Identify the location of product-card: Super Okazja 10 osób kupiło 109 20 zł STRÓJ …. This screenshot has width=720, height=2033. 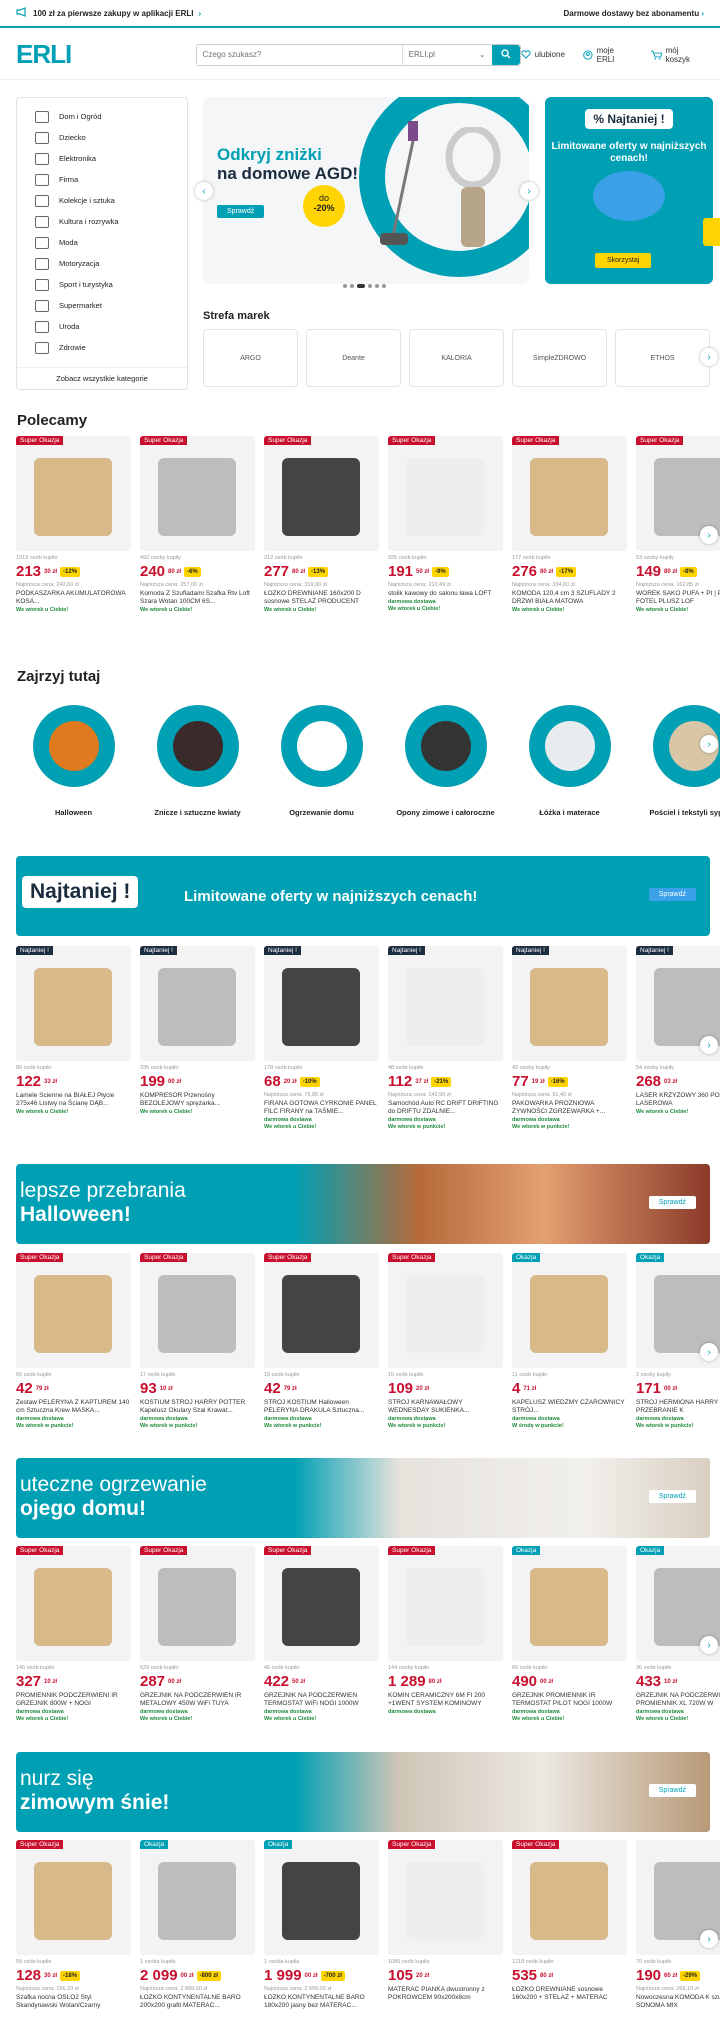
(445, 1341).